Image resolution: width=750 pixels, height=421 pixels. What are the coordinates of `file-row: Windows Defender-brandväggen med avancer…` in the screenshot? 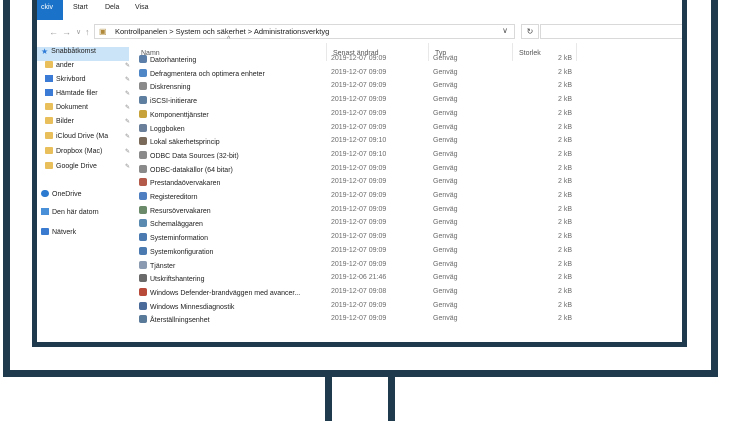 It's located at (405, 292).